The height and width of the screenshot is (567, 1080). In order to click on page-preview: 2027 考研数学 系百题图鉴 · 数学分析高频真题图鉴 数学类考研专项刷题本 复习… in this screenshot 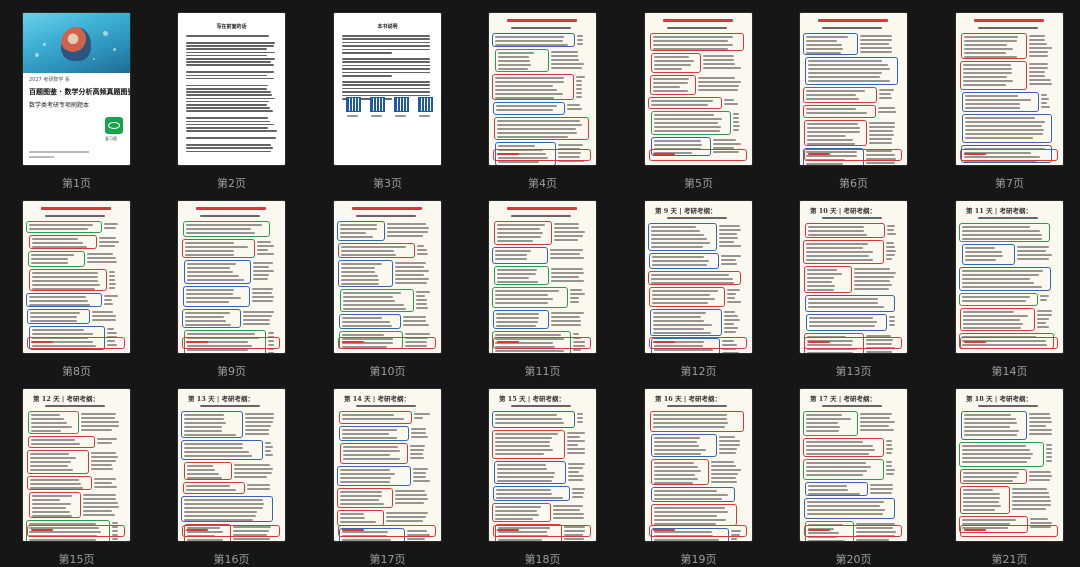, I will do `click(76, 89)`.